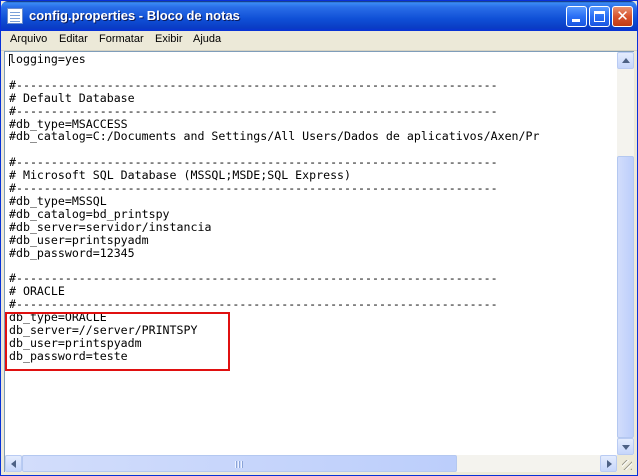 The height and width of the screenshot is (476, 638). Describe the element at coordinates (117, 341) in the screenshot. I see `oracle-config-highlight` at that location.